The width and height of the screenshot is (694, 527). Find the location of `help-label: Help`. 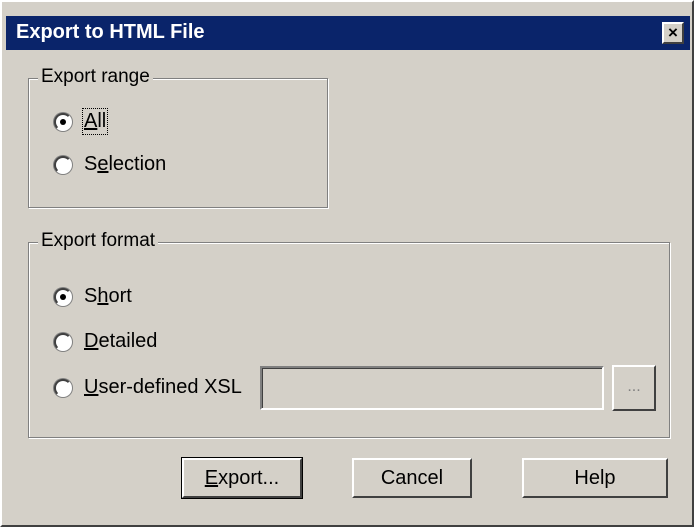

help-label: Help is located at coordinates (595, 478).